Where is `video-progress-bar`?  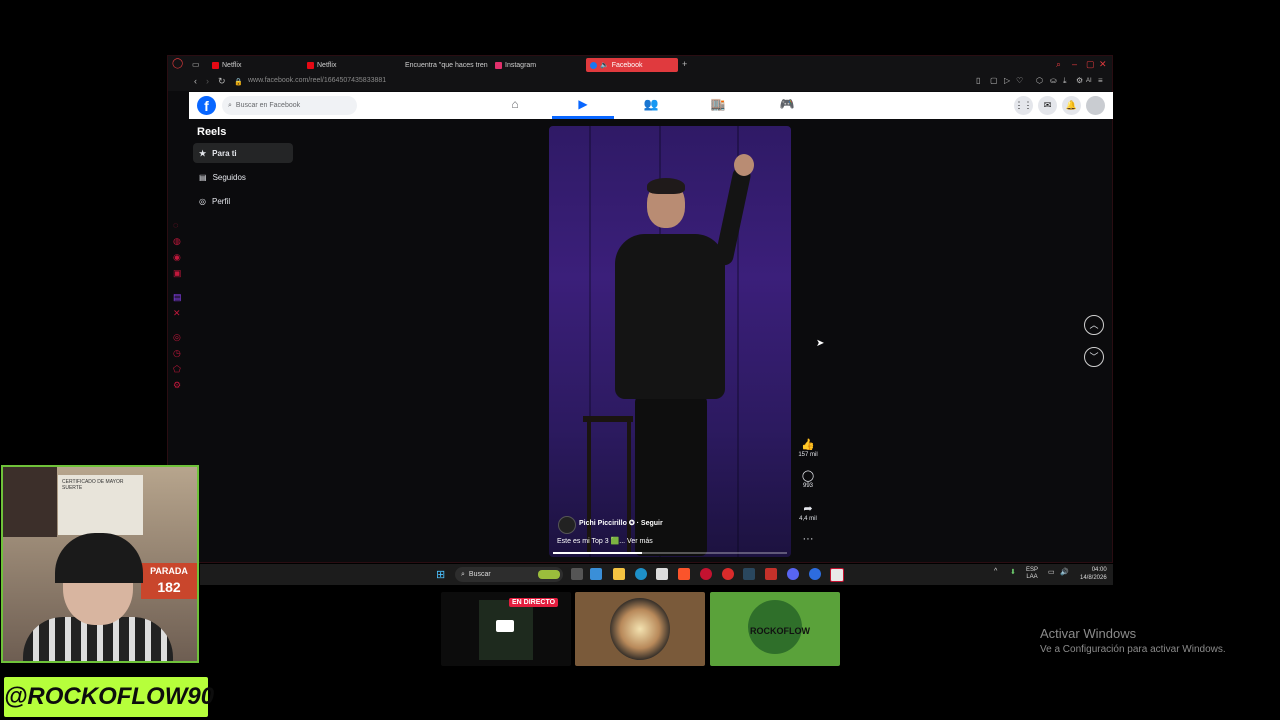 video-progress-bar is located at coordinates (670, 553).